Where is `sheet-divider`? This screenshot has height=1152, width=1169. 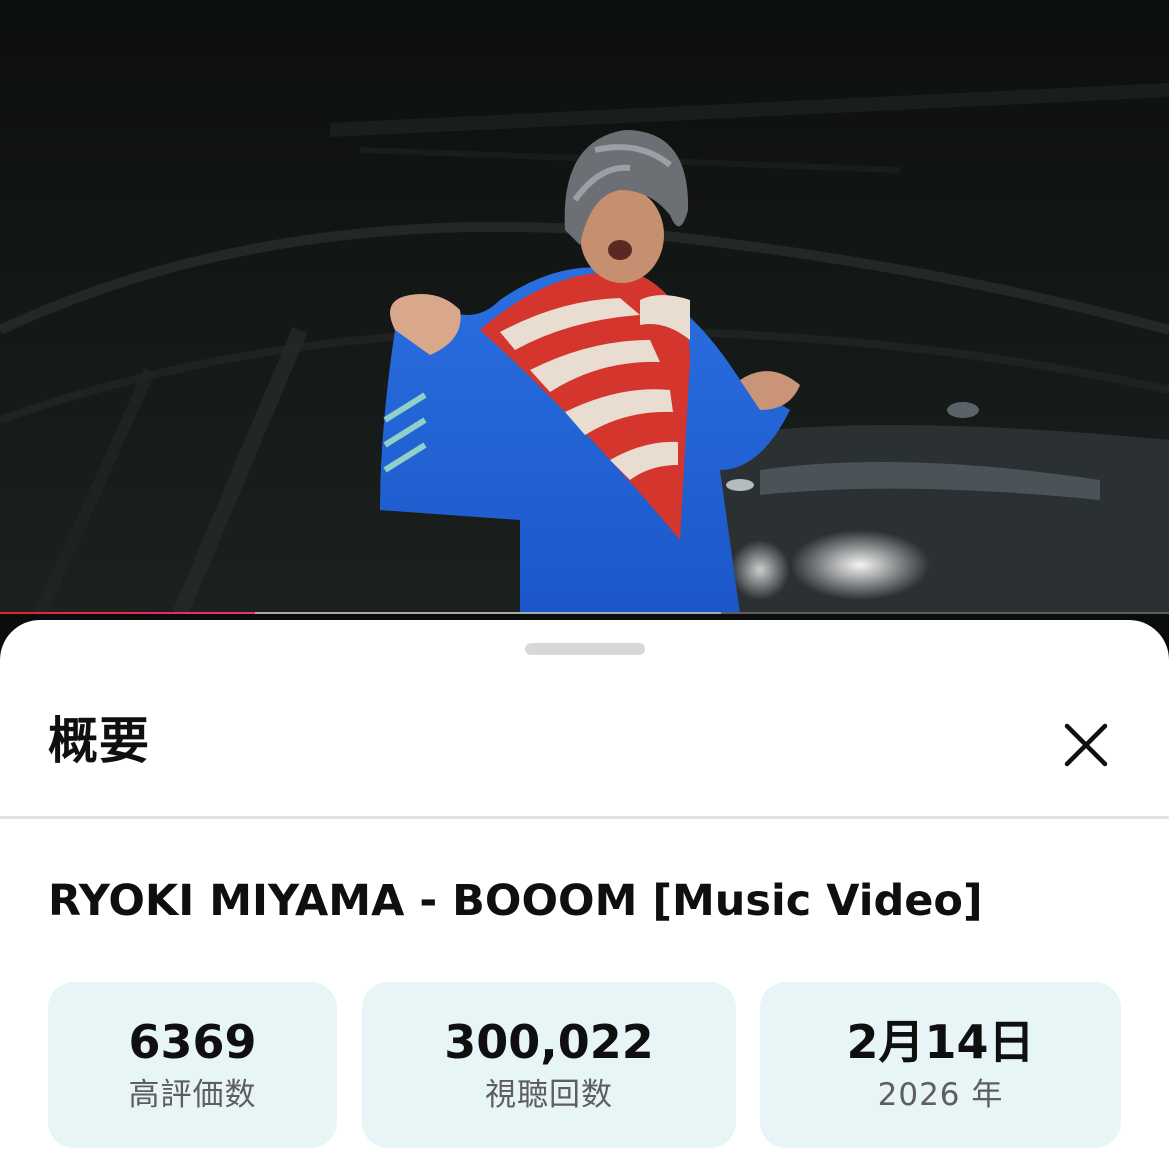
sheet-divider is located at coordinates (584, 817).